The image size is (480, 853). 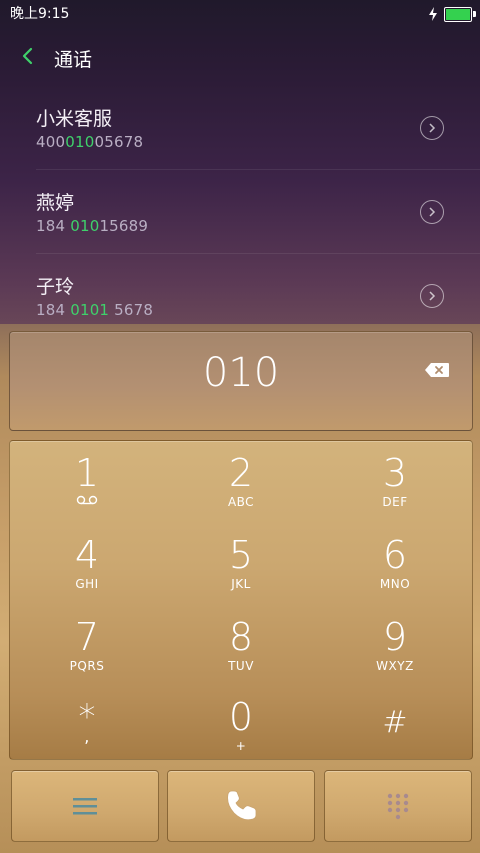 I want to click on number-display: 010, so click(x=241, y=381).